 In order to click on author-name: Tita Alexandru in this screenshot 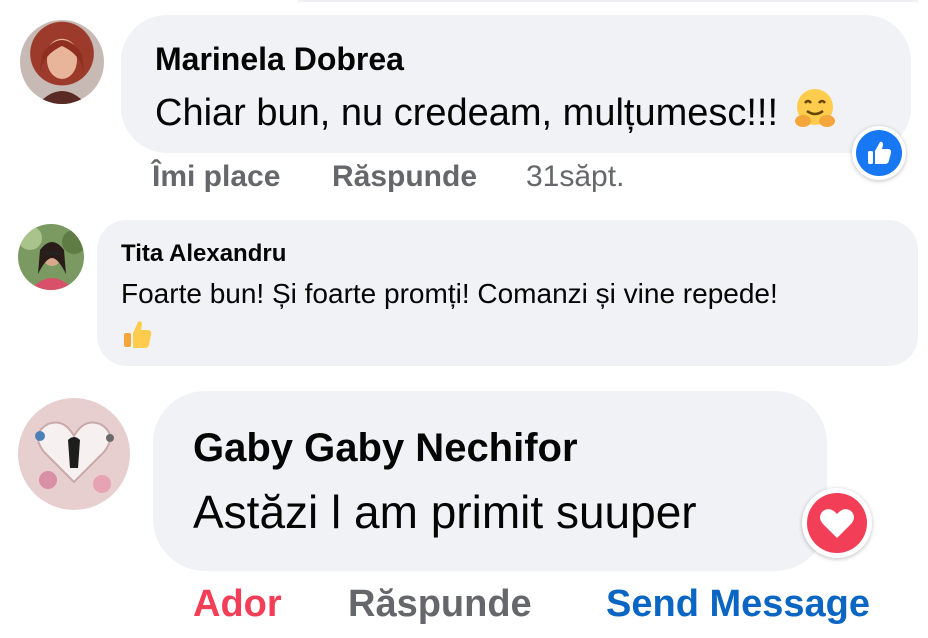, I will do `click(203, 254)`.